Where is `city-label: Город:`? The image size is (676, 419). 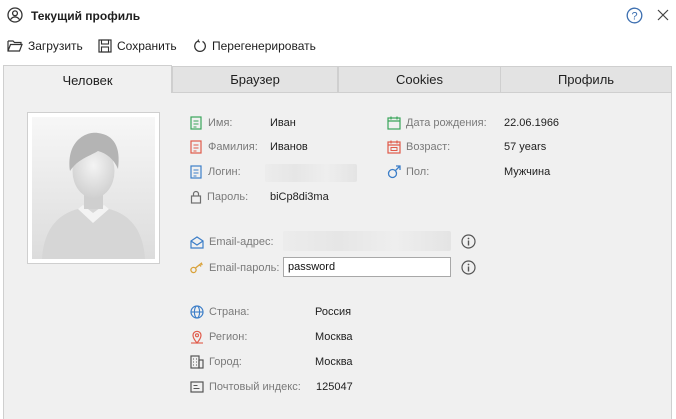 city-label: Город: is located at coordinates (225, 362).